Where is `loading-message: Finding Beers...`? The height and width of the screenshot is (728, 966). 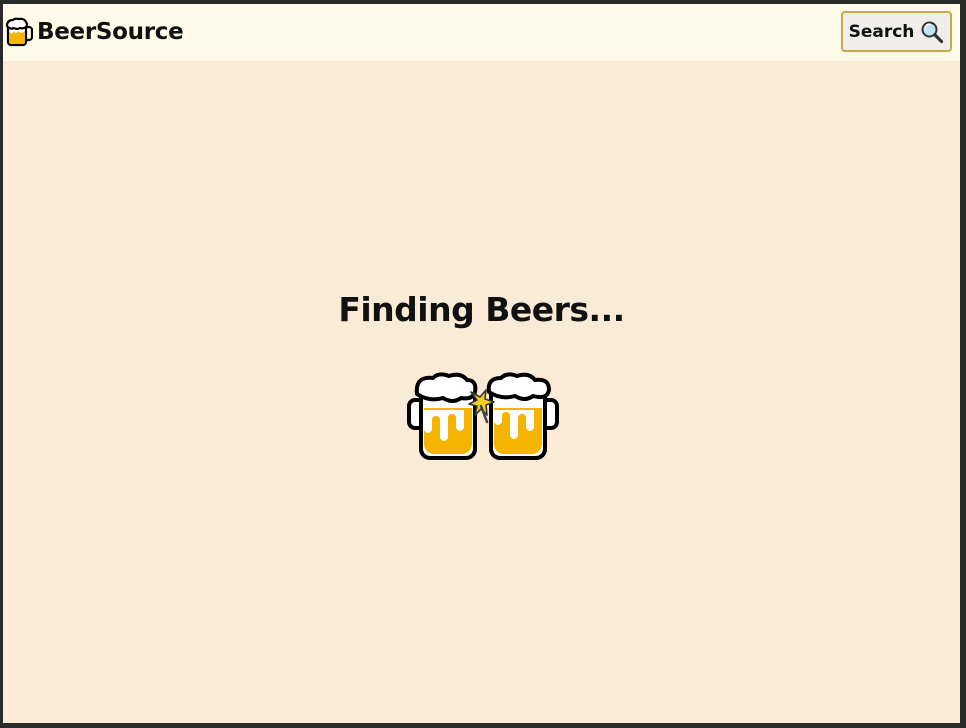
loading-message: Finding Beers... is located at coordinates (481, 309).